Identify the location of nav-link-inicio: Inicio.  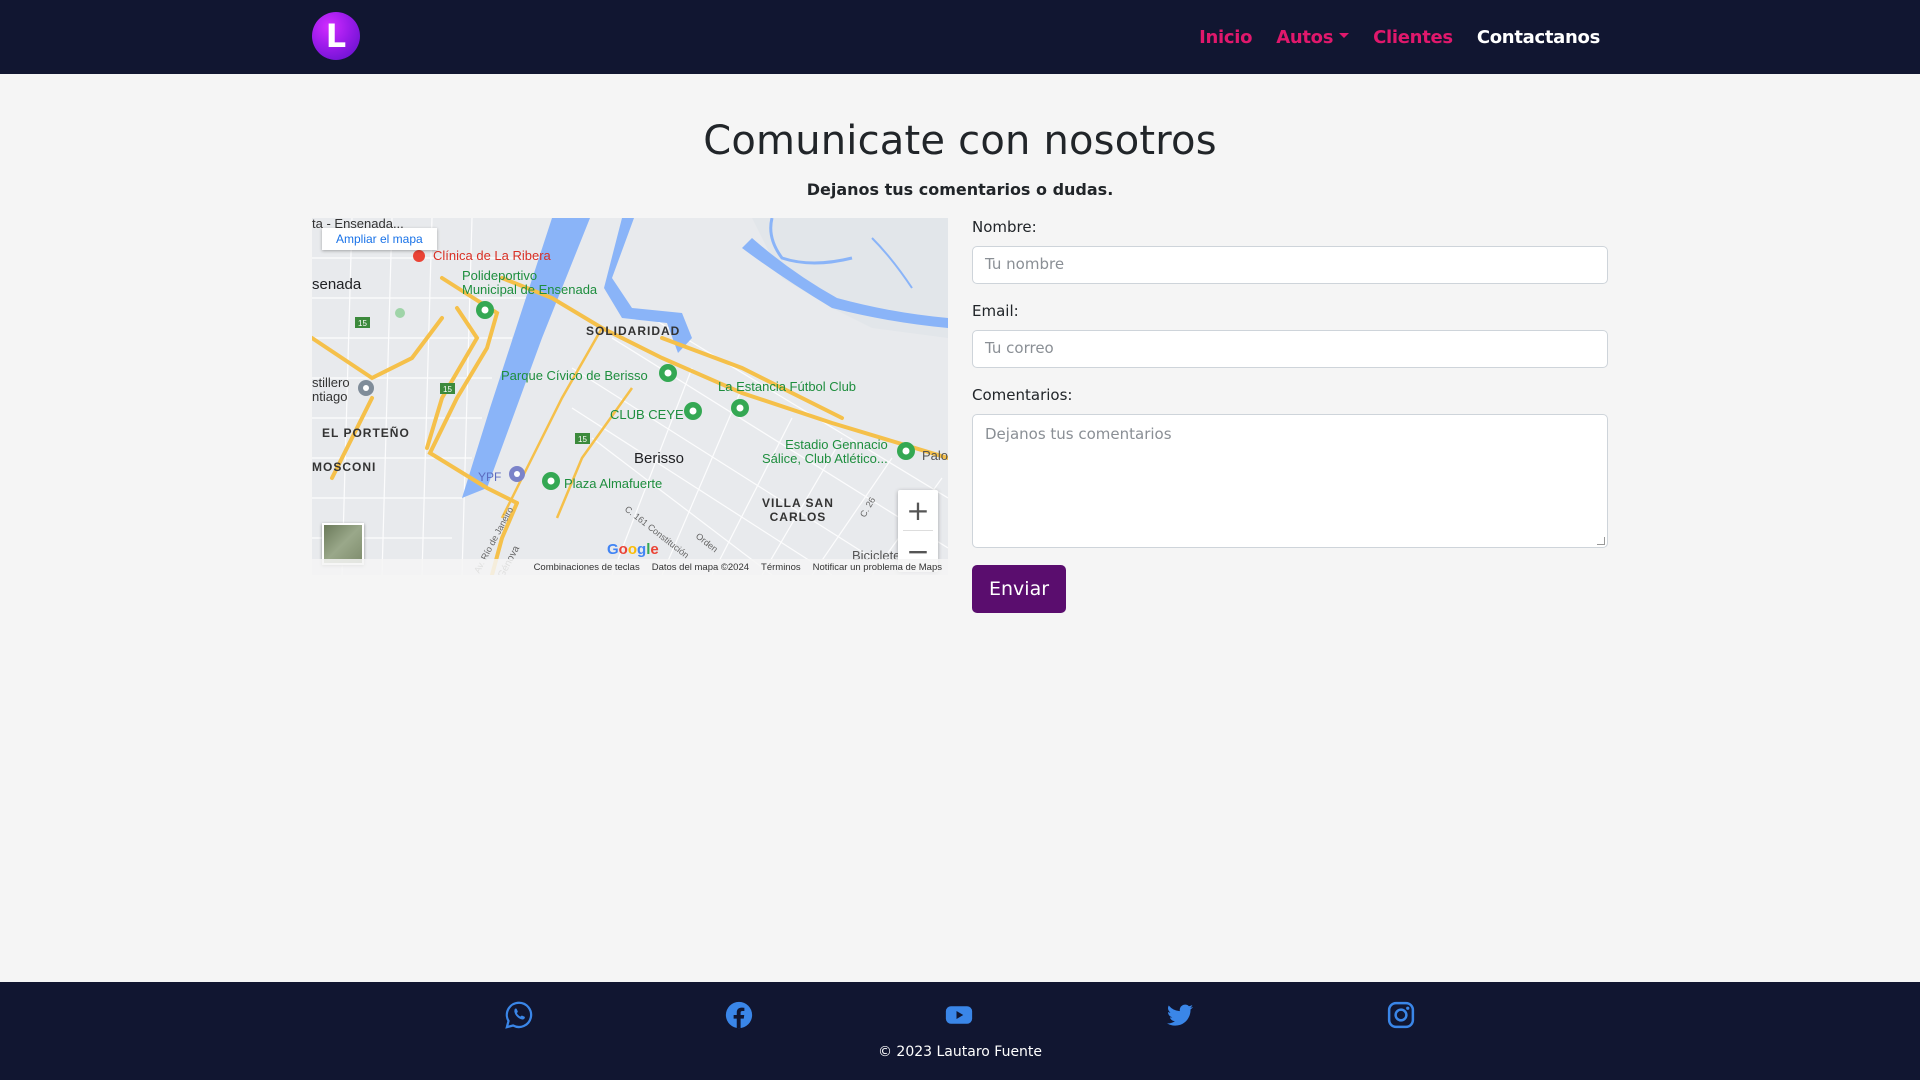
(1225, 37).